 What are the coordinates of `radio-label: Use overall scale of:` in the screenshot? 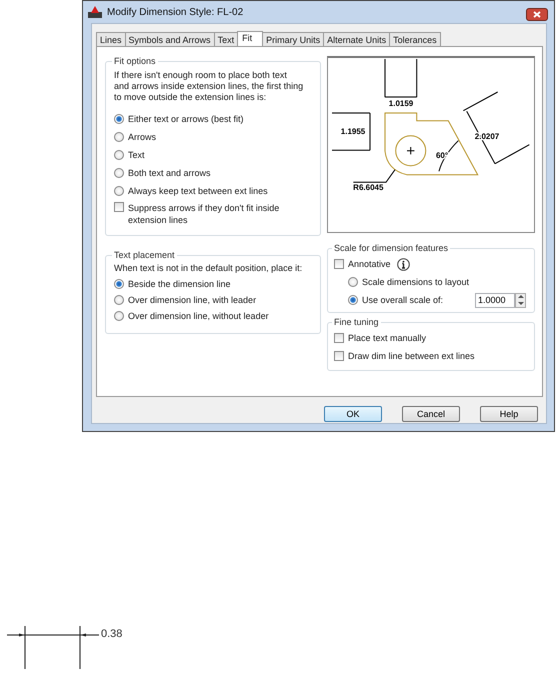 It's located at (403, 300).